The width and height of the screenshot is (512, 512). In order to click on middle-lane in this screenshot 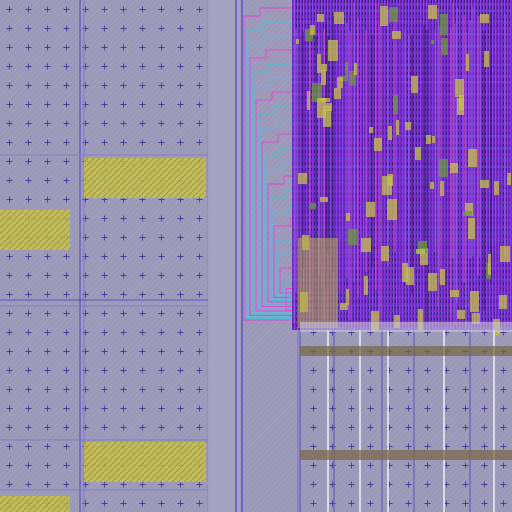, I will do `click(224, 256)`.